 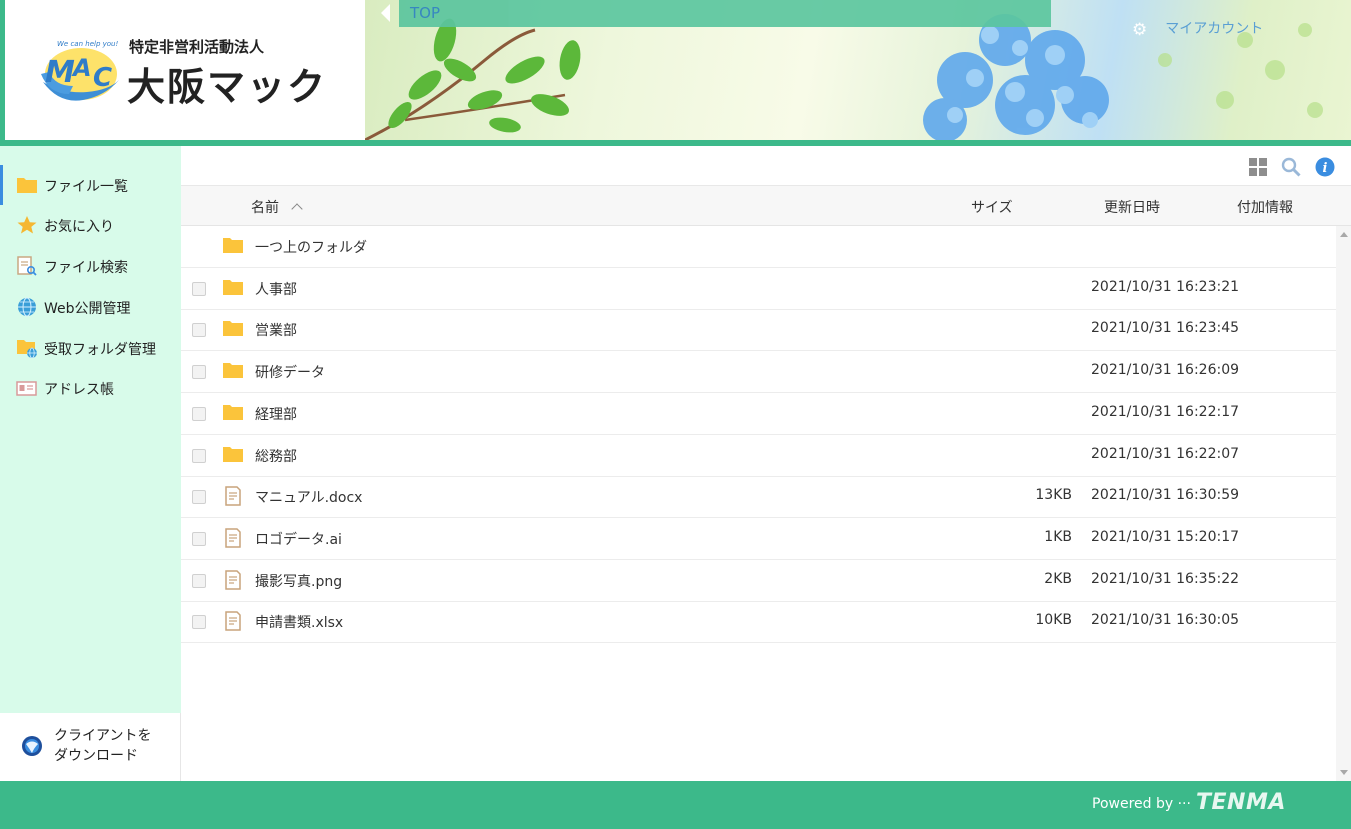 What do you see at coordinates (87, 44) in the screenshot?
I see `svg-text: We can help you!` at bounding box center [87, 44].